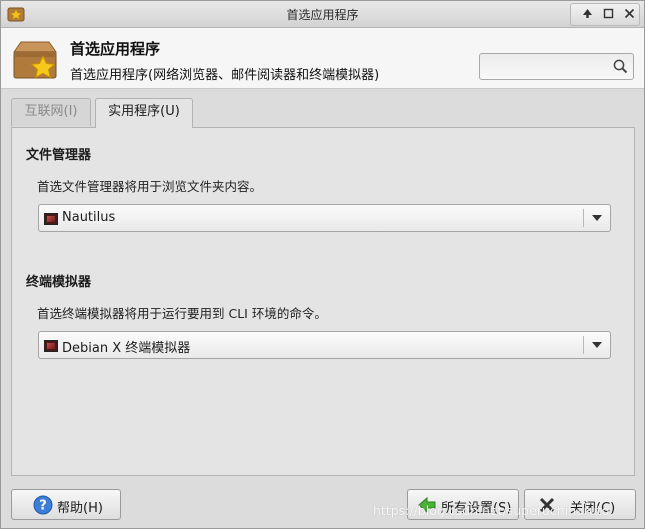 The image size is (645, 529). I want to click on terminal-description: 首选终端模拟器将用于运行要用到 CLI 环境的命令。, so click(182, 313).